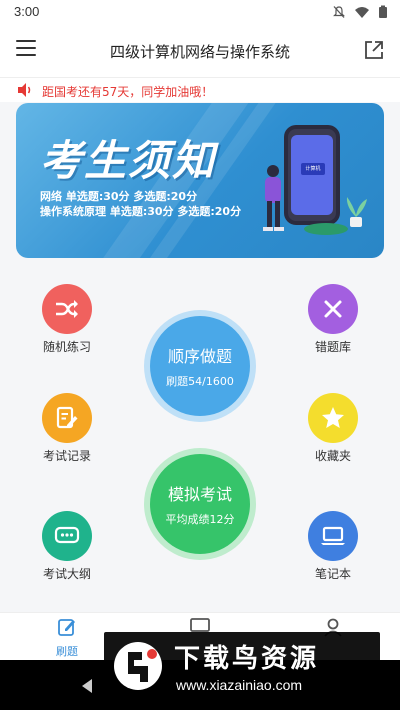  What do you see at coordinates (87, 686) in the screenshot?
I see `back-icon` at bounding box center [87, 686].